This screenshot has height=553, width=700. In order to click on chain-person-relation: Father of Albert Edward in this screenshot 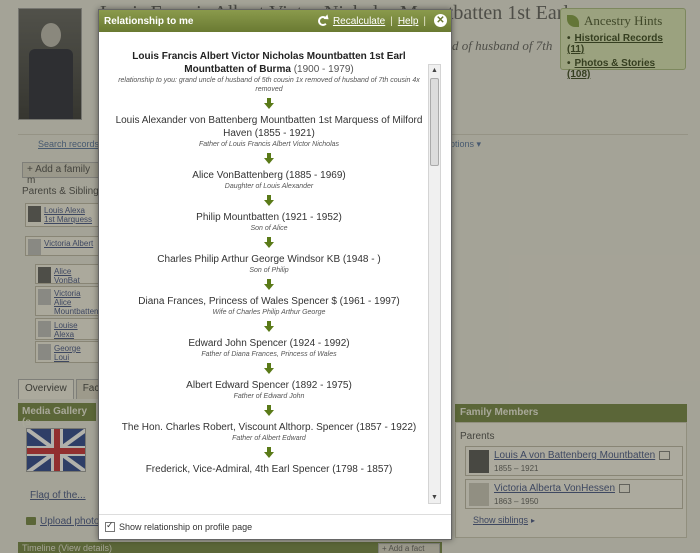, I will do `click(269, 438)`.